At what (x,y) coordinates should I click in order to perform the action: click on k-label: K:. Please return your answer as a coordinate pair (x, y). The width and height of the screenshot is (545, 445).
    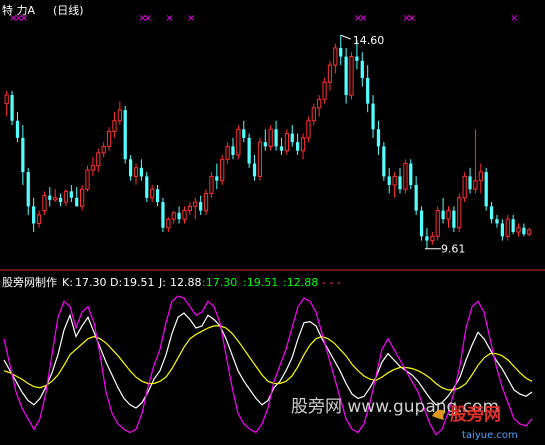
    Looking at the image, I should click on (67, 282).